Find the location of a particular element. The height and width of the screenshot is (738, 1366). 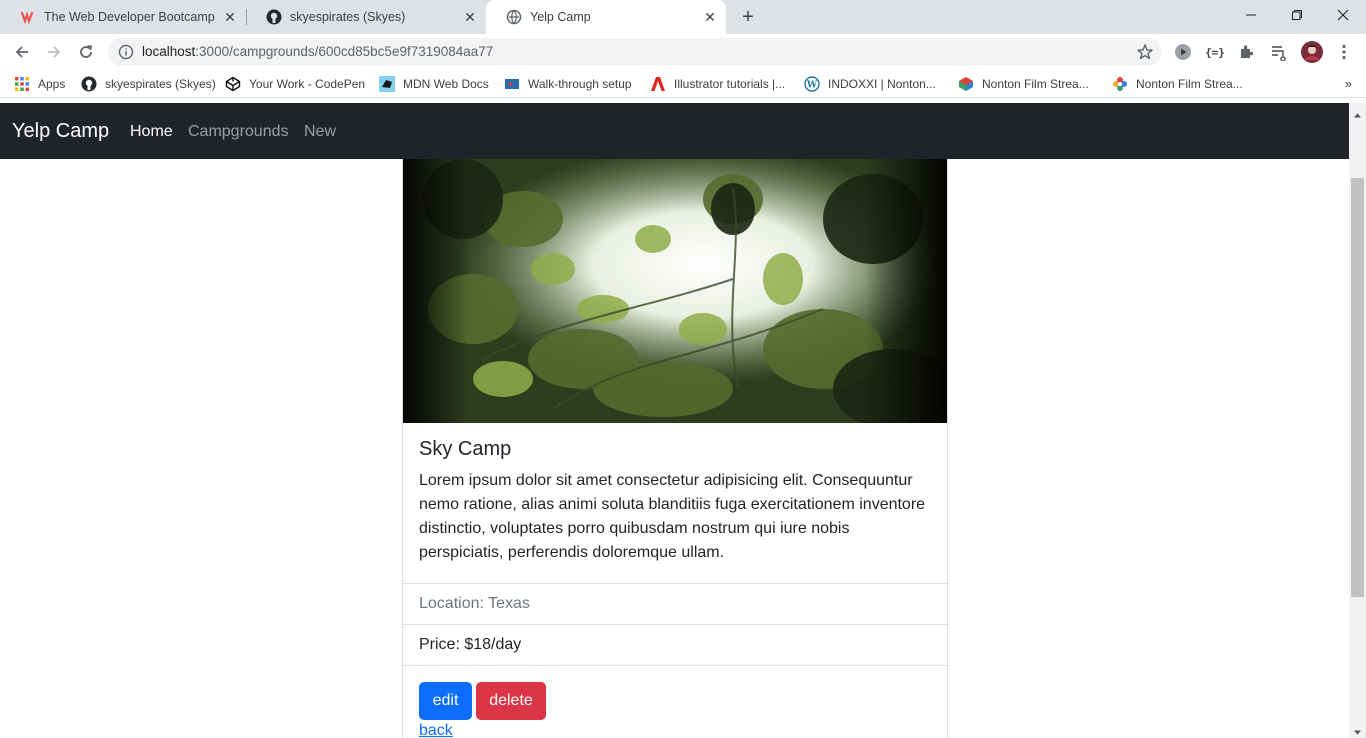

scrollbar-thumb is located at coordinates (1357, 387).